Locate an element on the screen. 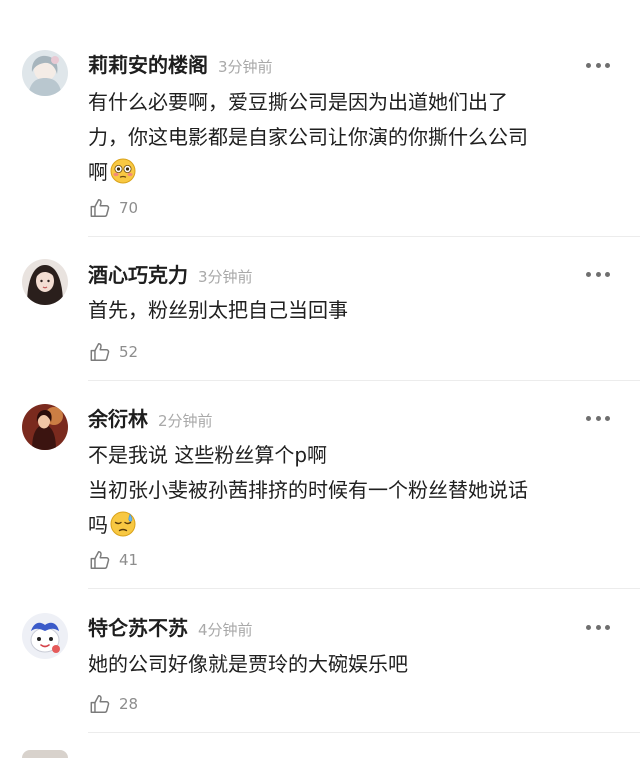 This screenshot has width=640, height=758. like-button: 52 is located at coordinates (113, 352).